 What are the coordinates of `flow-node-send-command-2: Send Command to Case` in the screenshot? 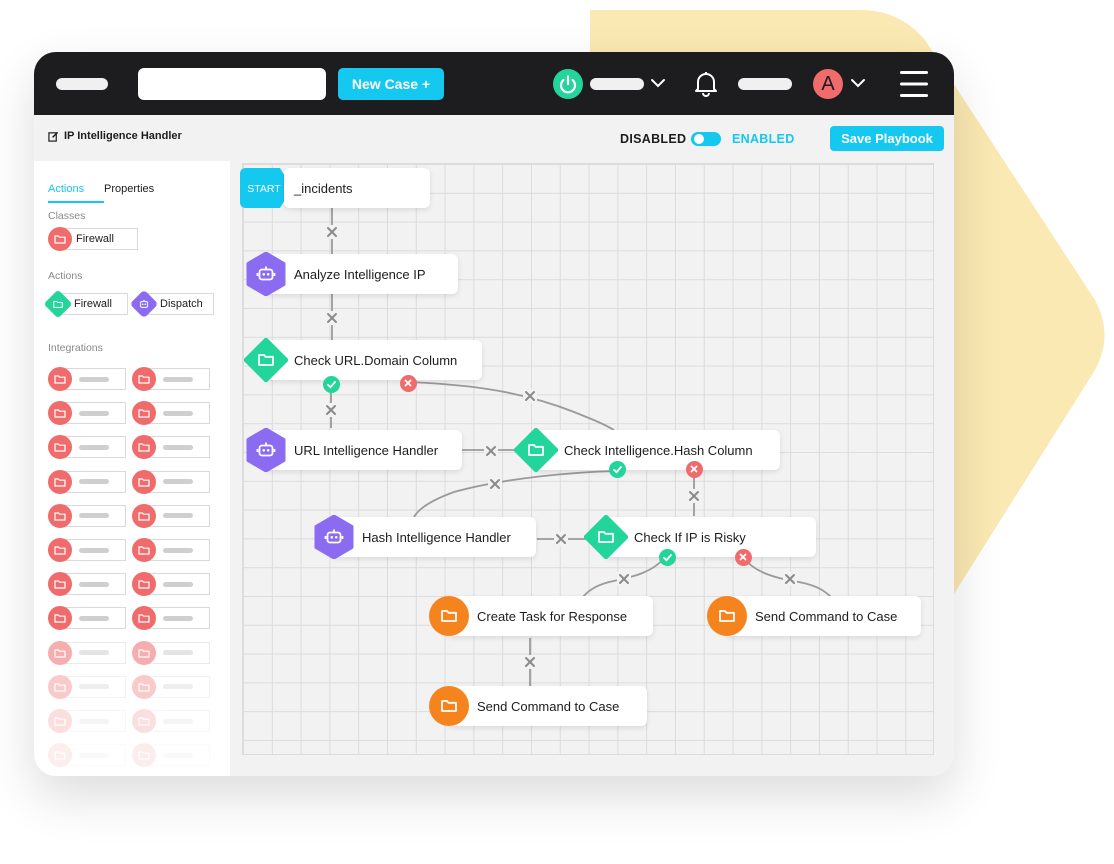 It's located at (547, 706).